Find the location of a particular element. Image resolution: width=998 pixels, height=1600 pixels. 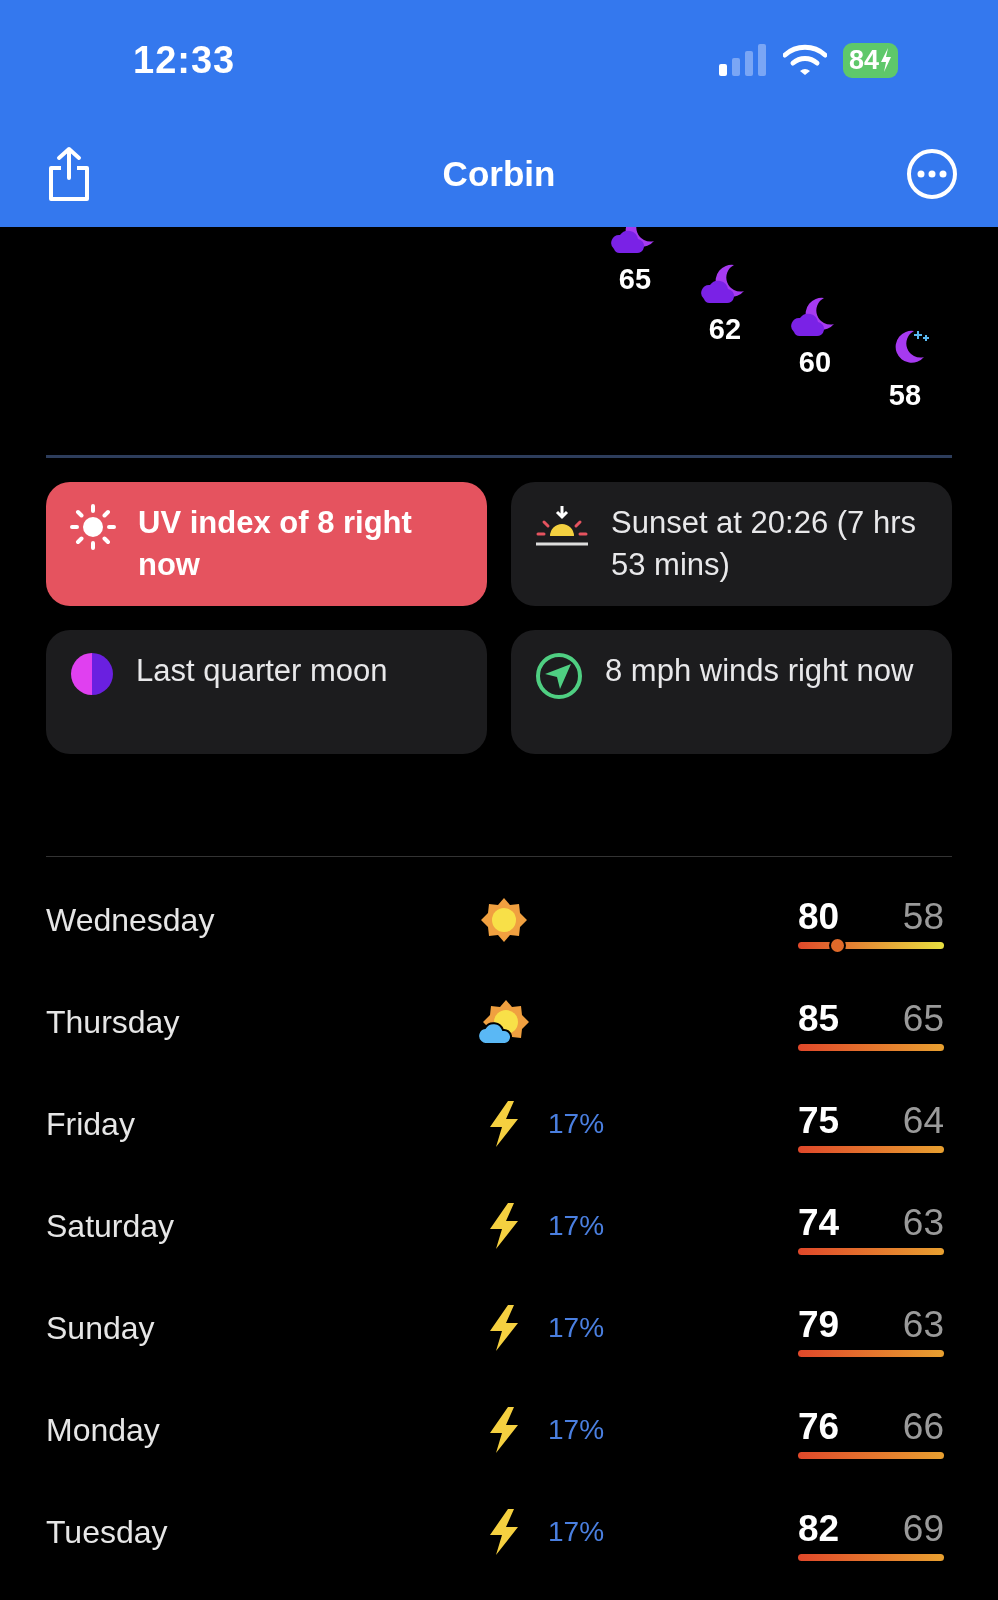

sunset-icon is located at coordinates (562, 526).